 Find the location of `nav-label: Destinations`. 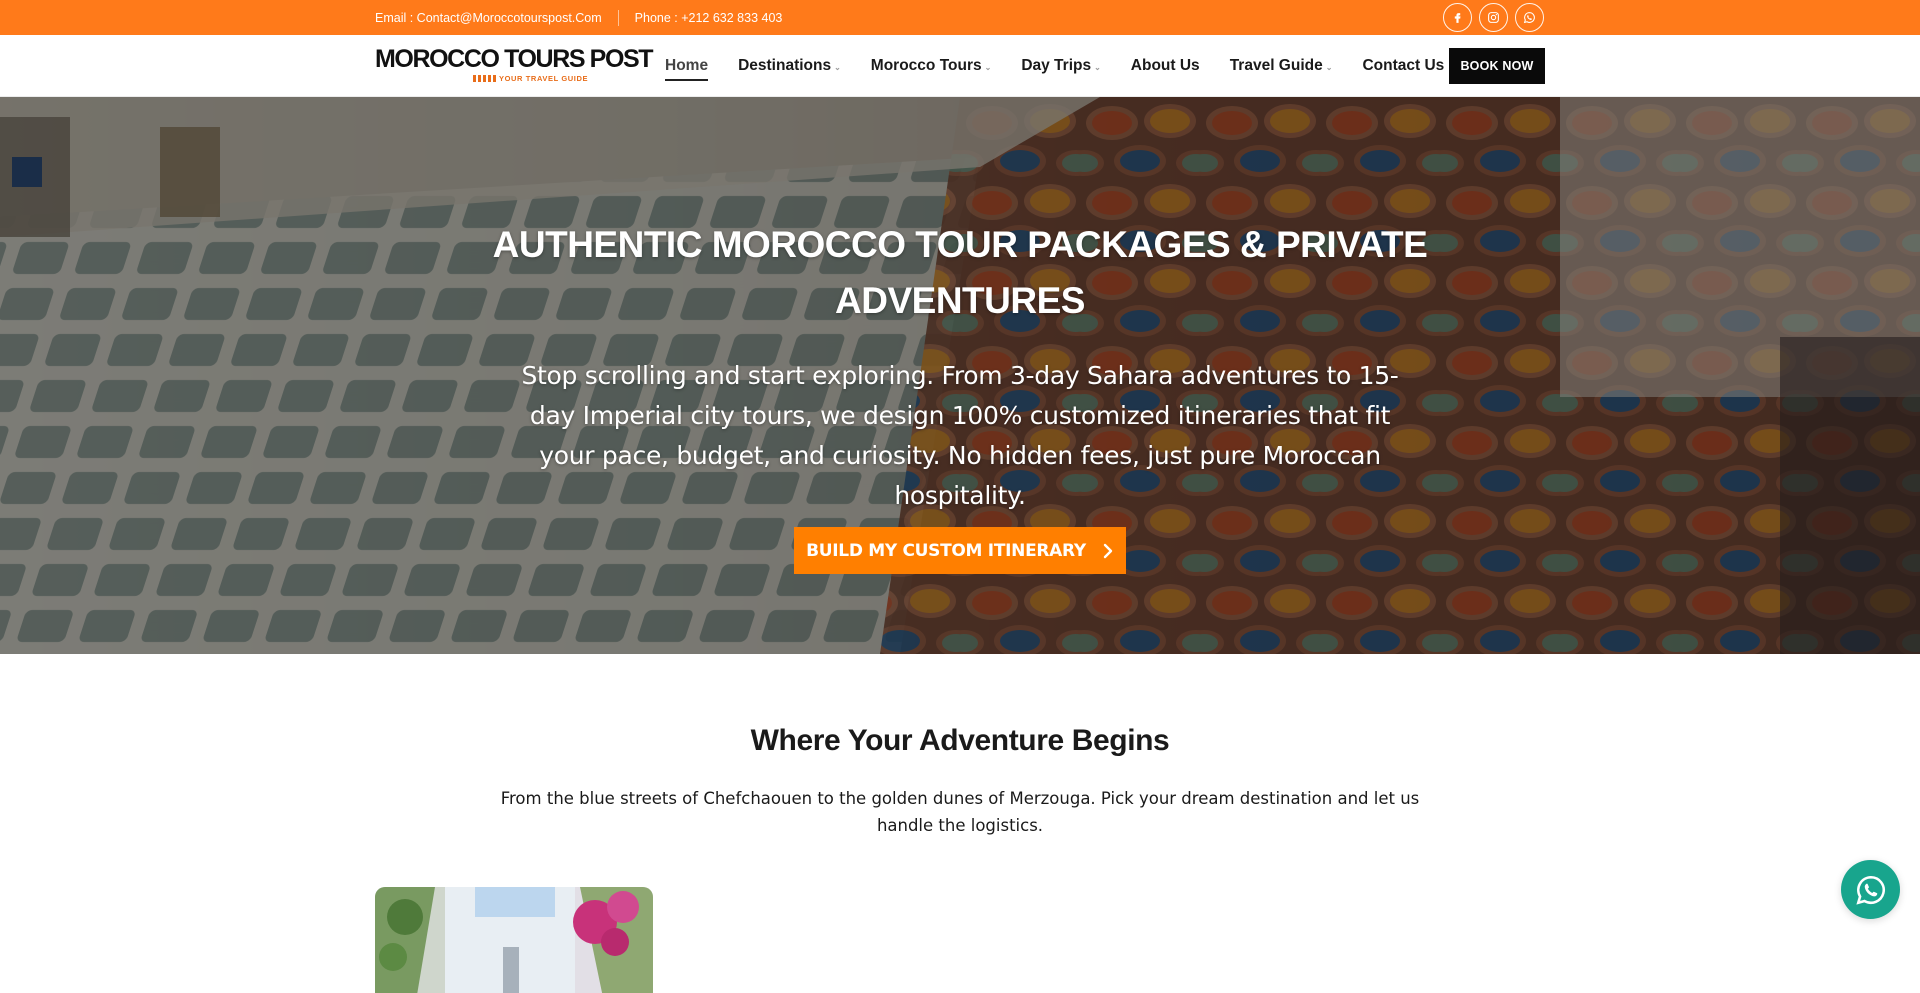

nav-label: Destinations is located at coordinates (785, 65).